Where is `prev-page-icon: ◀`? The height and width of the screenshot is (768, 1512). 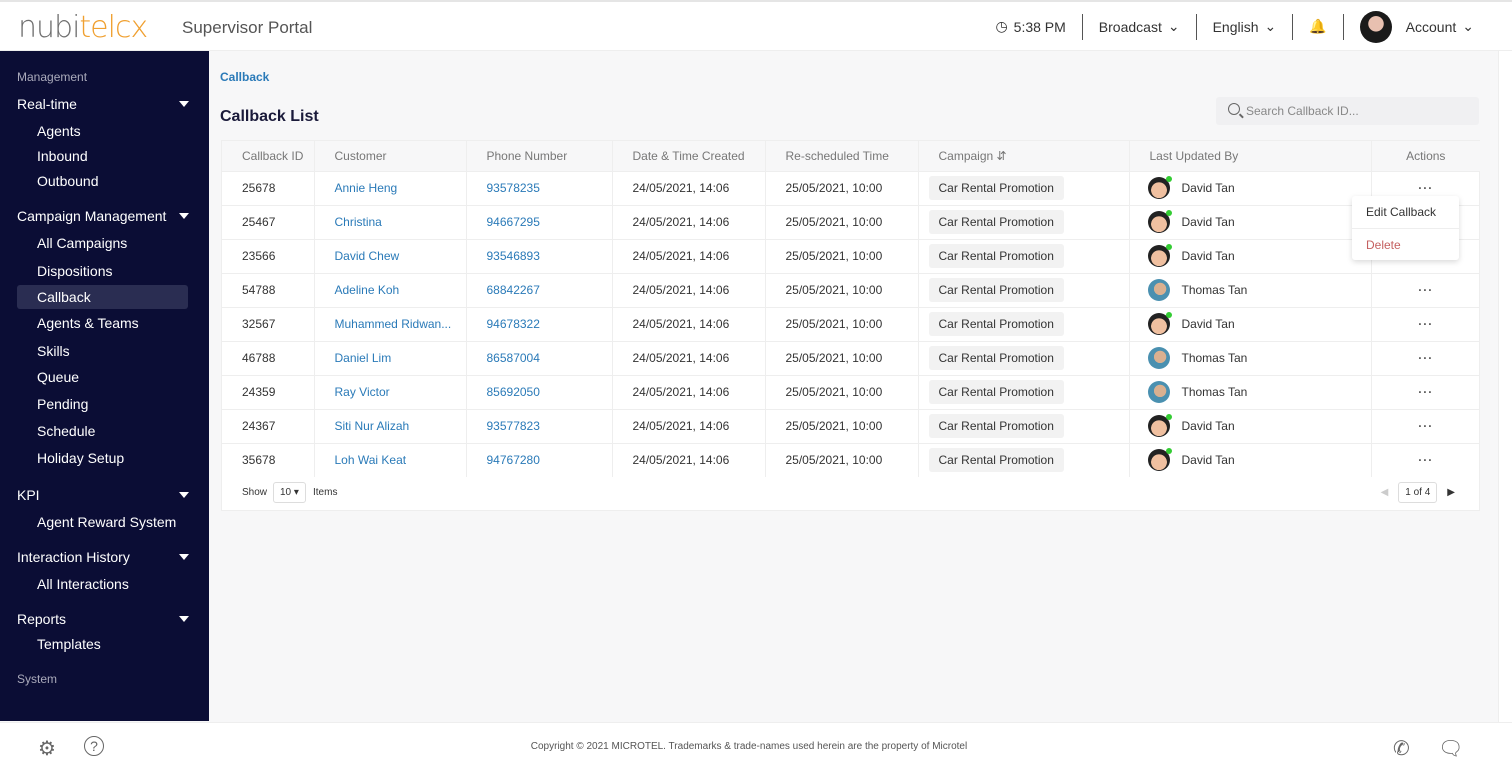 prev-page-icon: ◀ is located at coordinates (1385, 492).